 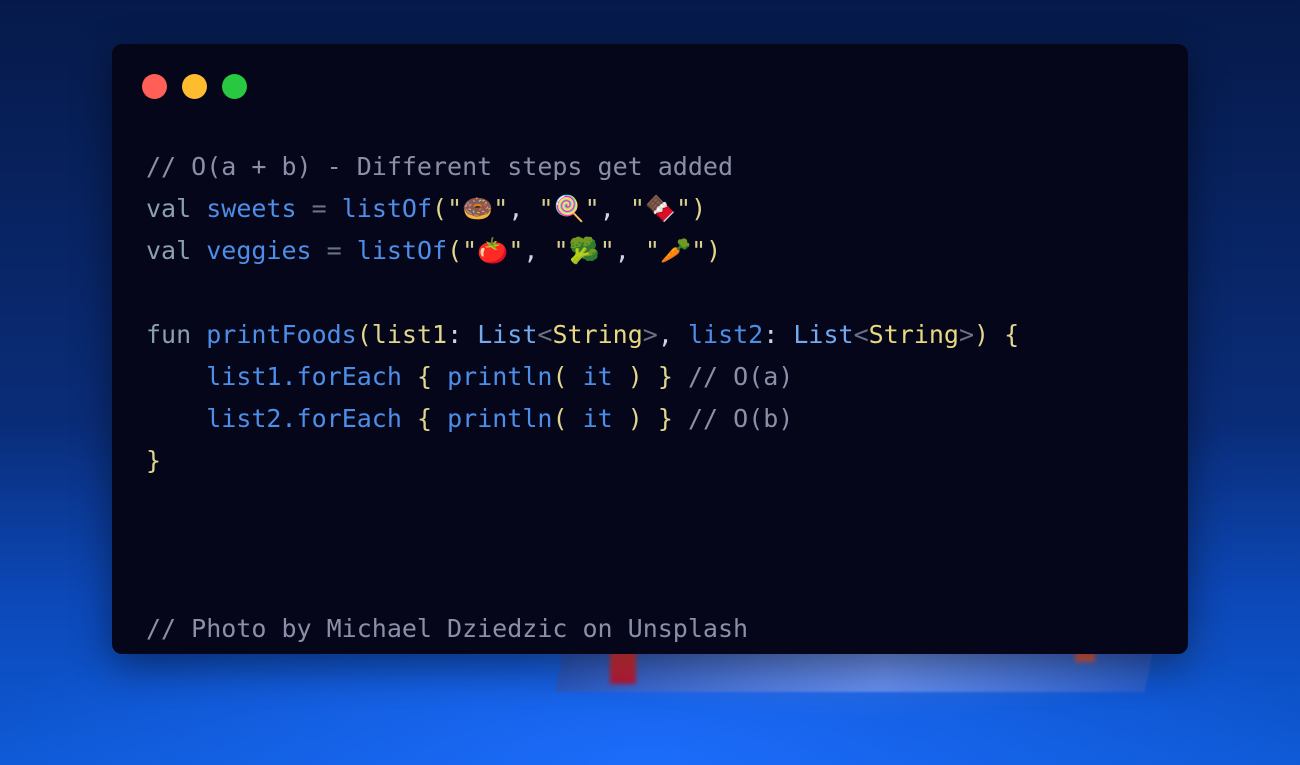 I want to click on receiver-name: list2, so click(x=244, y=418).